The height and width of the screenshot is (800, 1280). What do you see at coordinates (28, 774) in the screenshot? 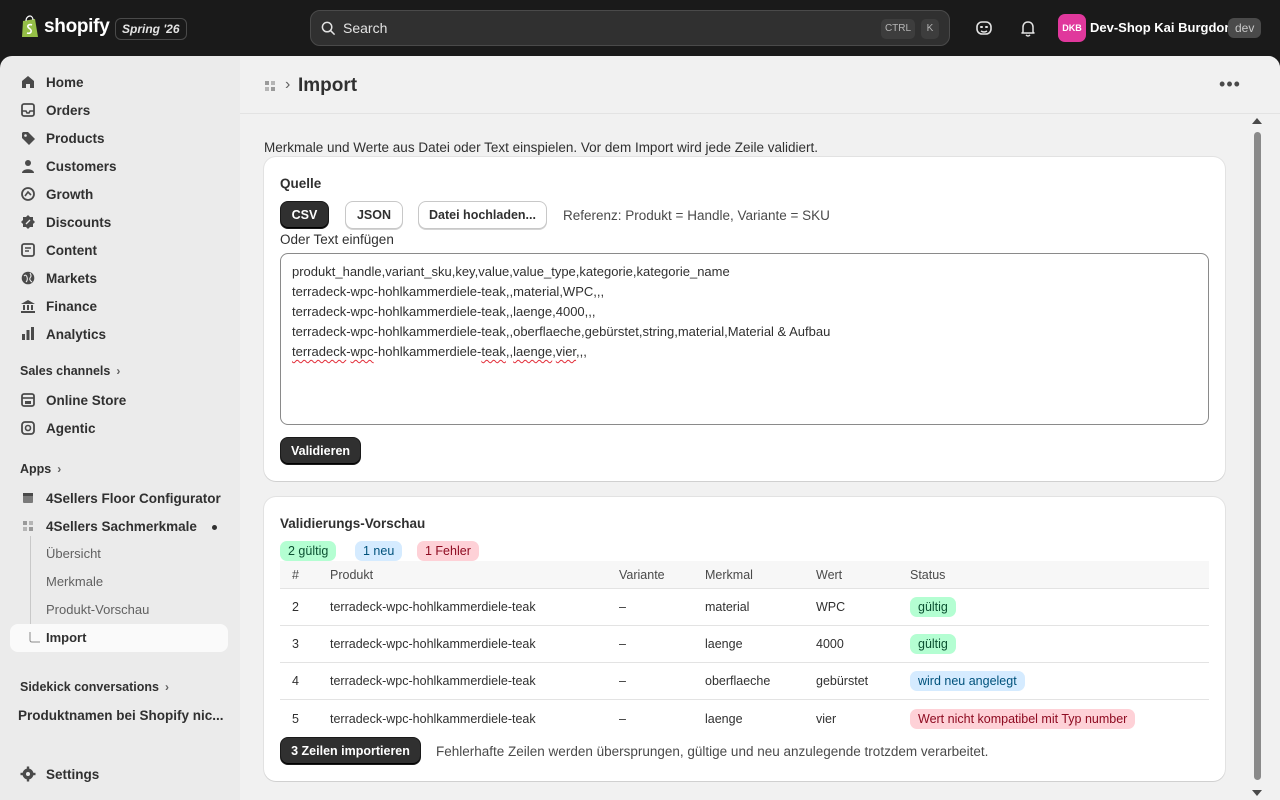
I see `gear-icon` at bounding box center [28, 774].